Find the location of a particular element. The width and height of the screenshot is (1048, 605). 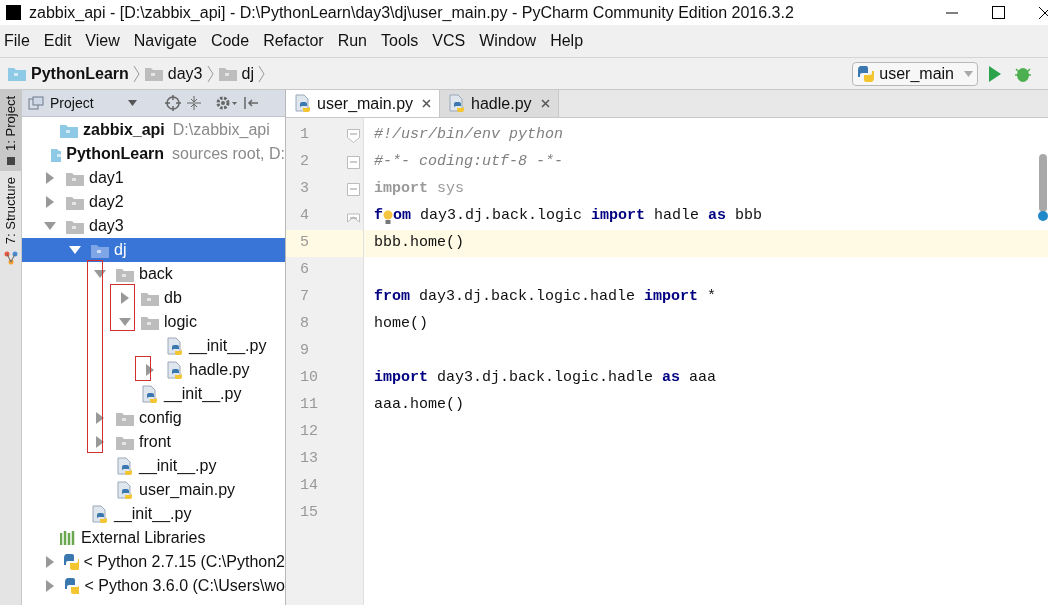

tree-item: < Python 2.7.15 (C:\Python2 is located at coordinates (153, 562).